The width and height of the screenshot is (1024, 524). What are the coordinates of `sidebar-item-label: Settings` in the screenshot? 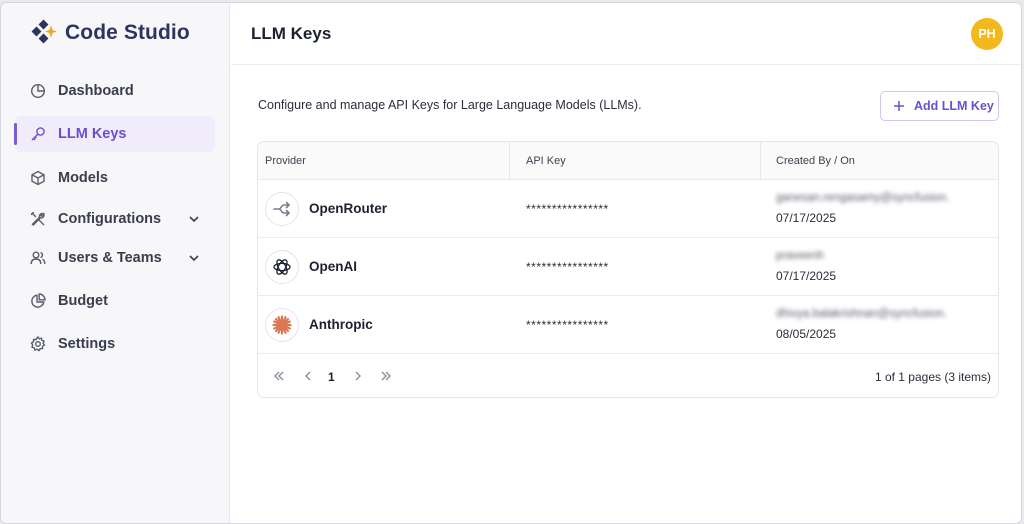 It's located at (87, 344).